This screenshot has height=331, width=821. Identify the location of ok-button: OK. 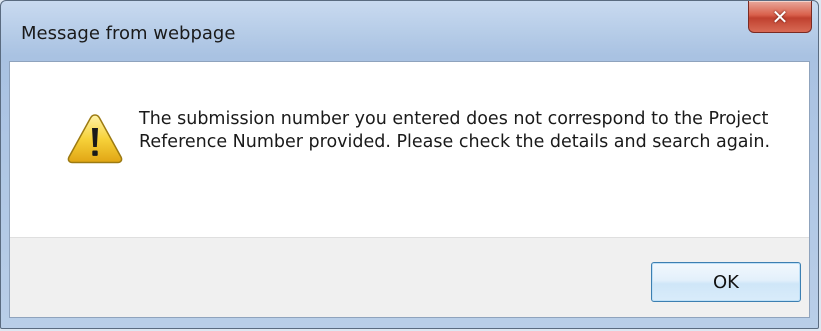
(726, 282).